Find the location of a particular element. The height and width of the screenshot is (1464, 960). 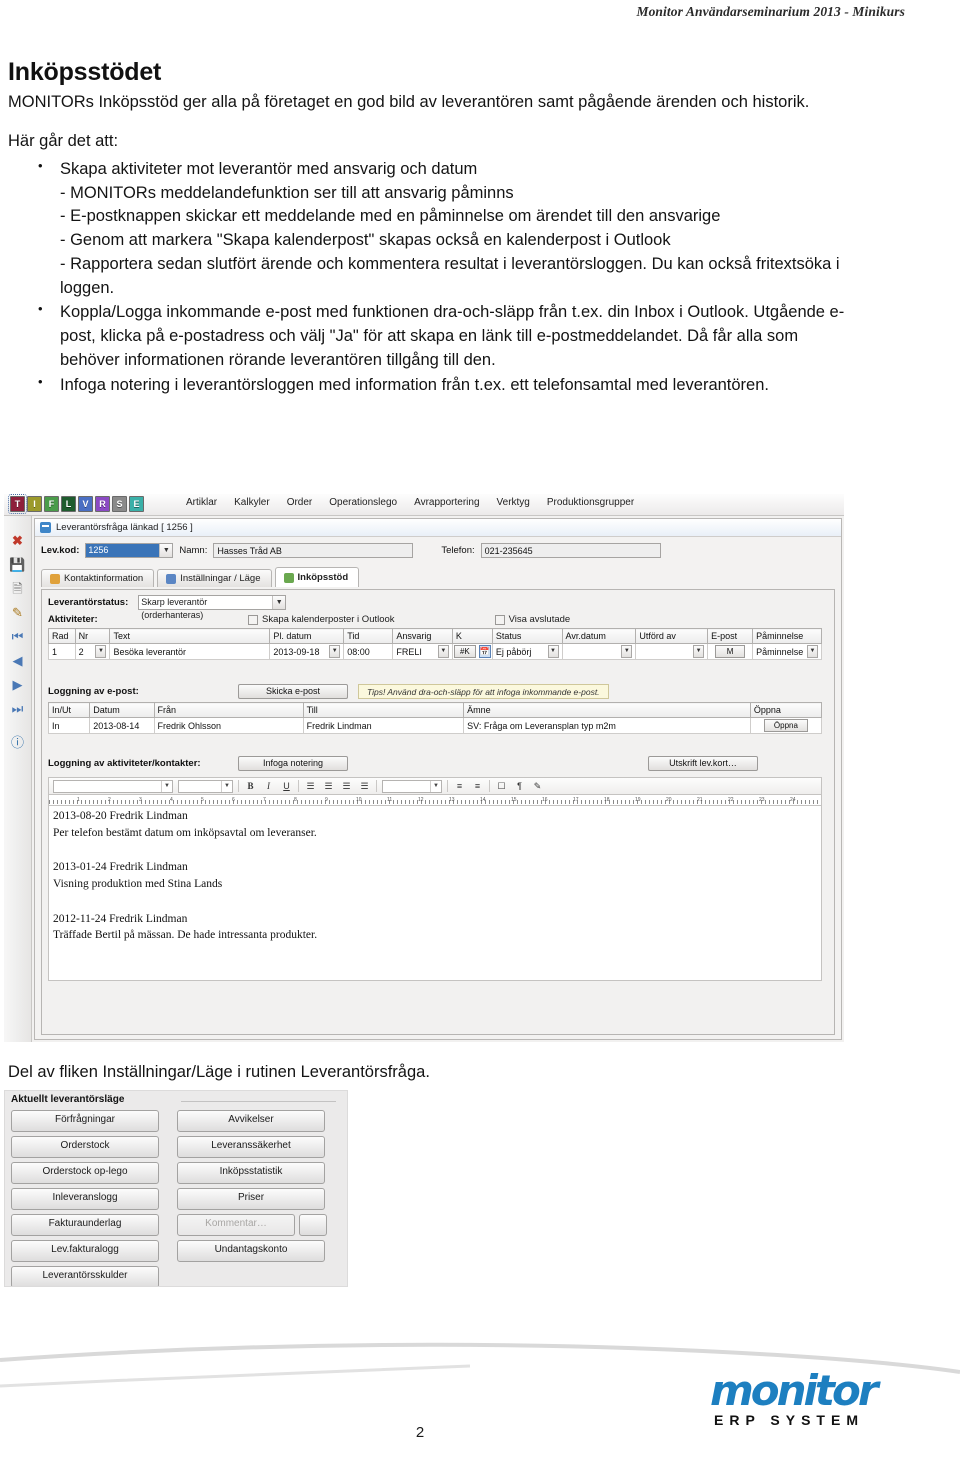

quick-icon-r: R is located at coordinates (102, 504).